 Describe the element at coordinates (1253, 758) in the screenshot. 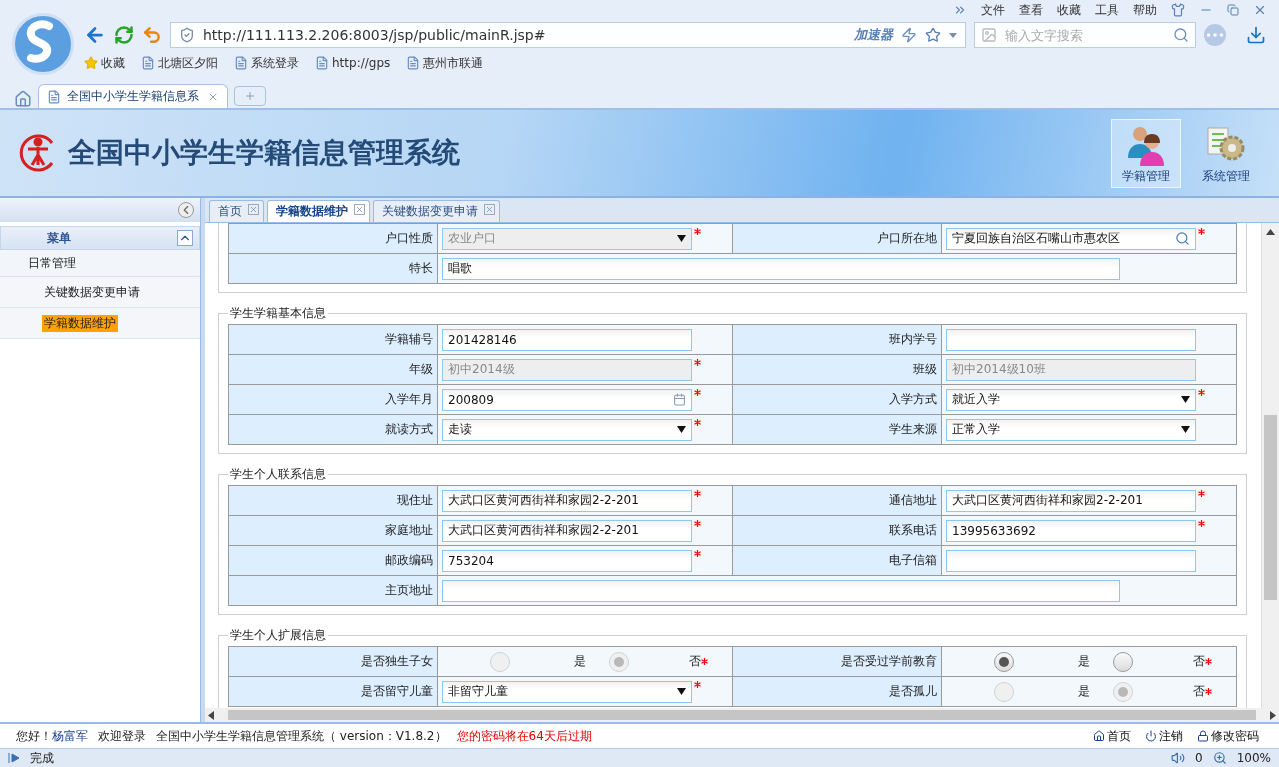

I see `zoom-level: 100%` at that location.